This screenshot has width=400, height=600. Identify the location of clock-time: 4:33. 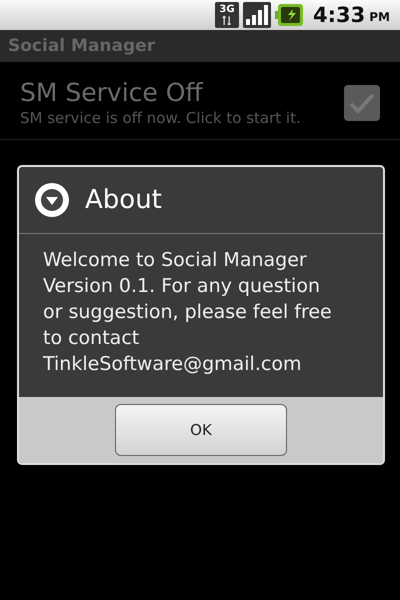
(339, 15).